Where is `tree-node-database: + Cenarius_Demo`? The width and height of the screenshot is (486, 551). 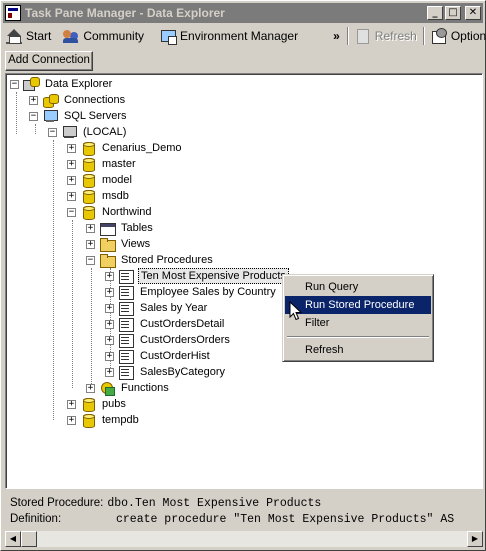
tree-node-database: + Cenarius_Demo is located at coordinates (125, 148).